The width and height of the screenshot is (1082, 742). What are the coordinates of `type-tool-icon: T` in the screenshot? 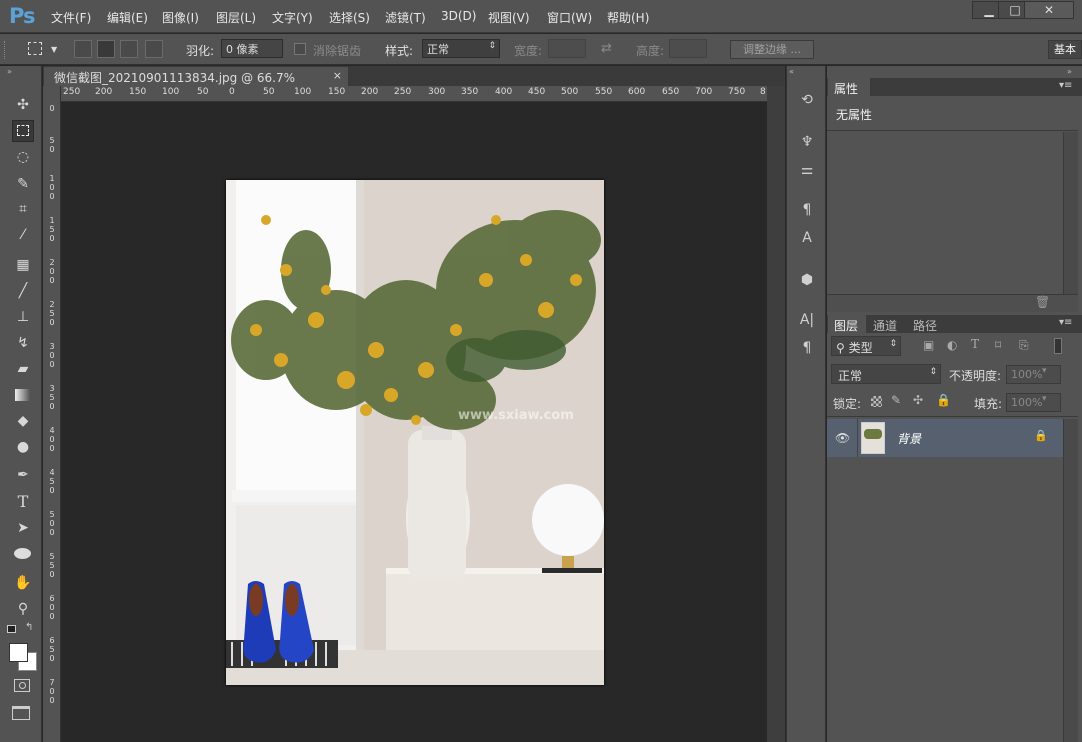 It's located at (23, 502).